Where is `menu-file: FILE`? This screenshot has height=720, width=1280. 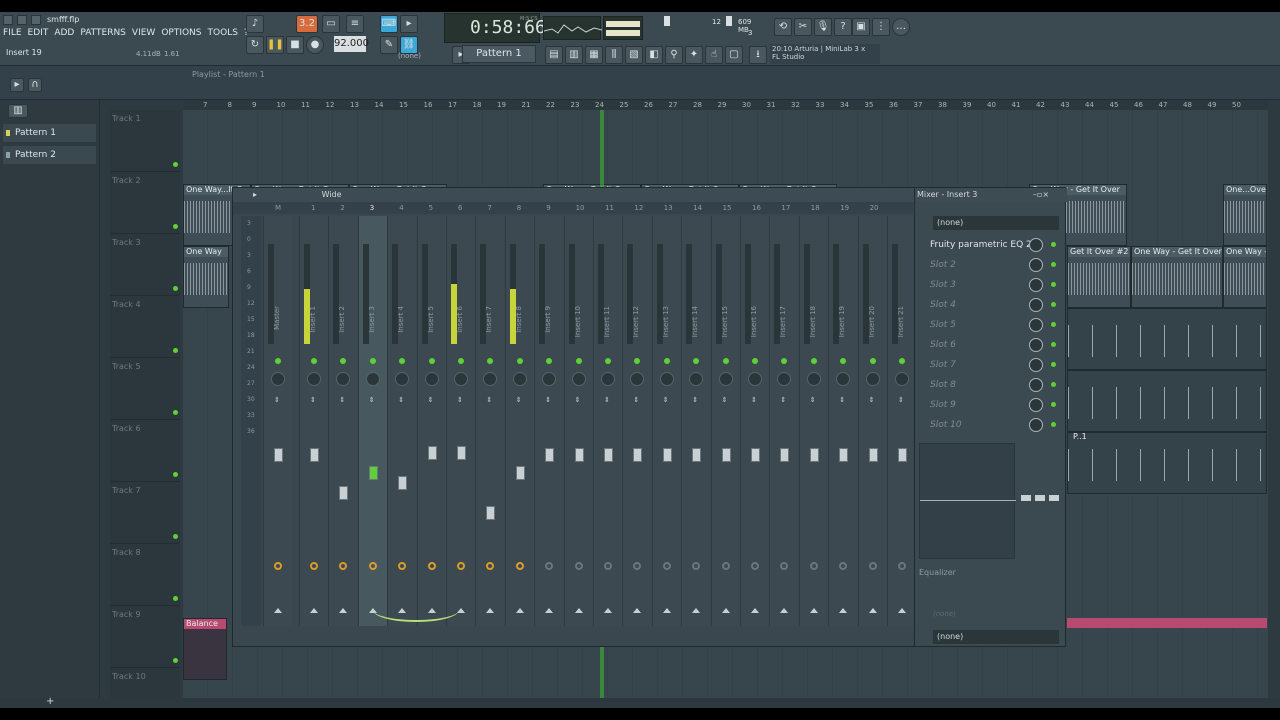 menu-file: FILE is located at coordinates (12, 35).